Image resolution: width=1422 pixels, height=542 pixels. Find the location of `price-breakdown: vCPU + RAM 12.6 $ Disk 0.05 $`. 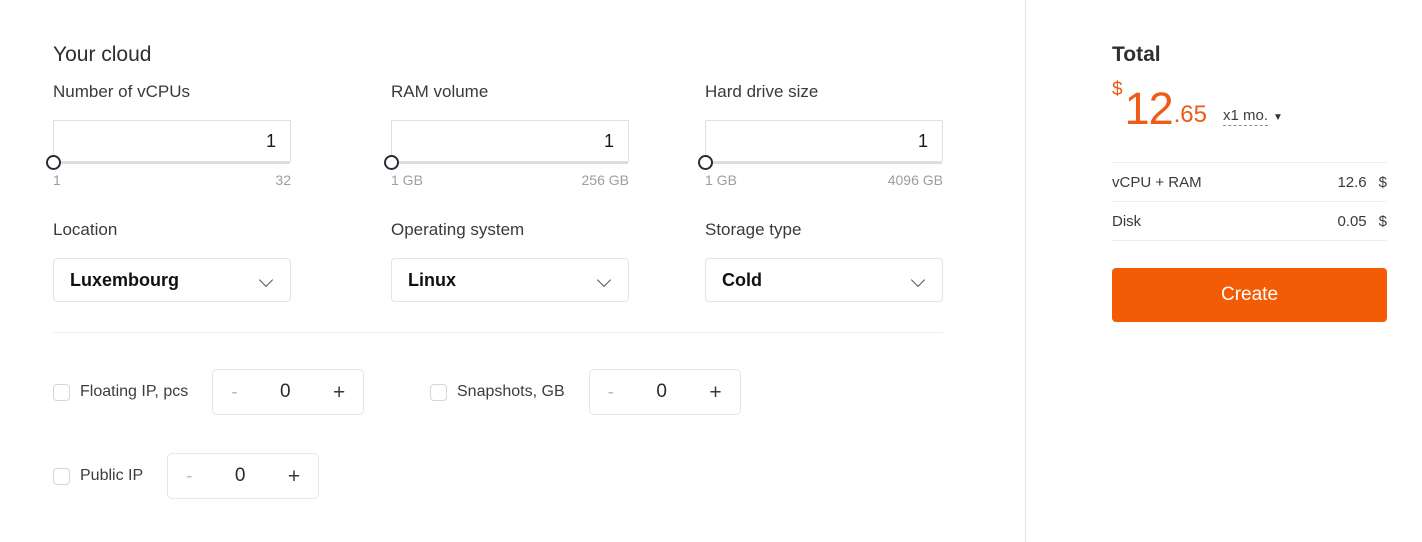

price-breakdown: vCPU + RAM 12.6 $ Disk 0.05 $ is located at coordinates (1249, 201).